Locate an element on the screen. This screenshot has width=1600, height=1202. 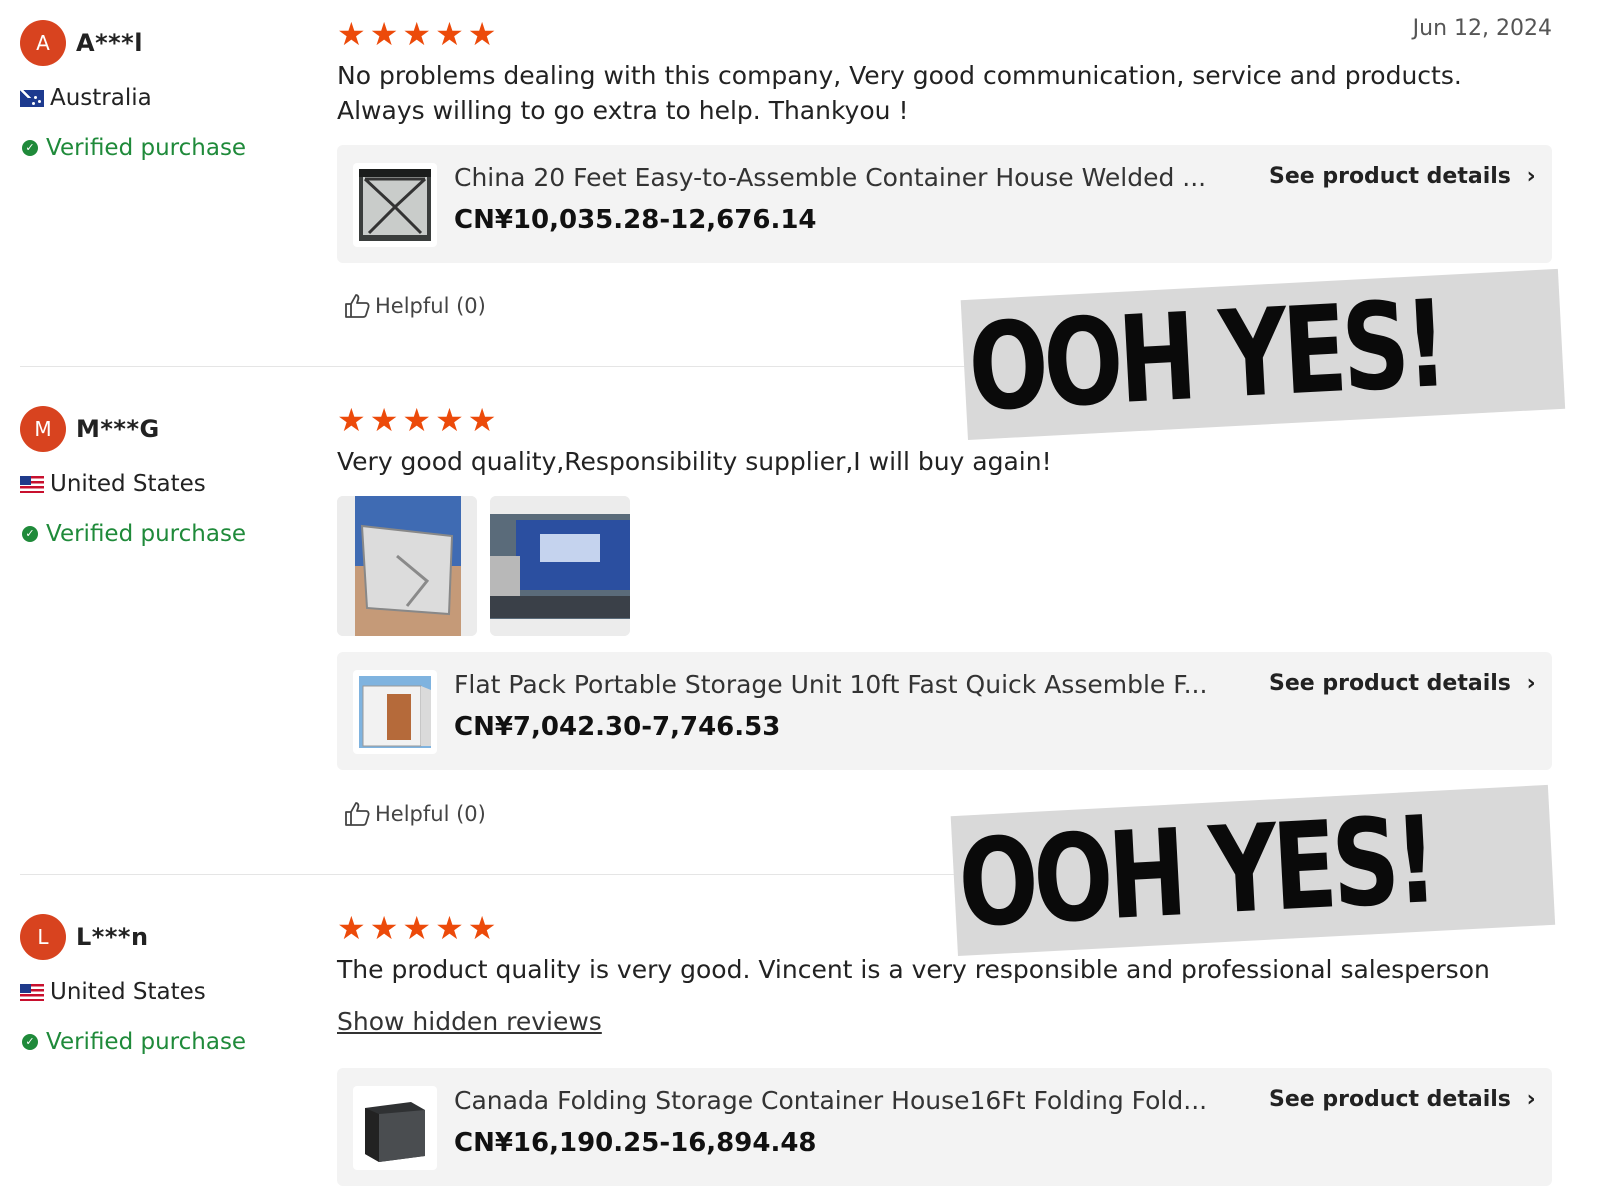
review-date: Jun 12, 2024 is located at coordinates (1482, 28).